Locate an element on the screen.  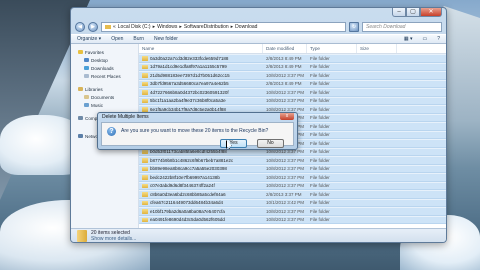
nav-libraries-label: Libraries is located at coordinates (94, 89).